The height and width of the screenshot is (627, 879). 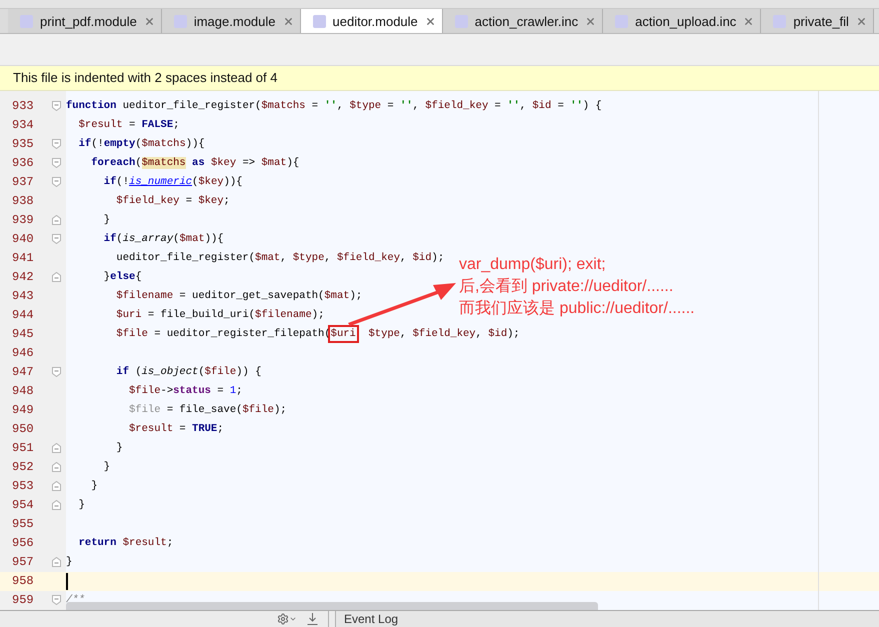 I want to click on file-tab: action_crawler.inc, so click(x=523, y=21).